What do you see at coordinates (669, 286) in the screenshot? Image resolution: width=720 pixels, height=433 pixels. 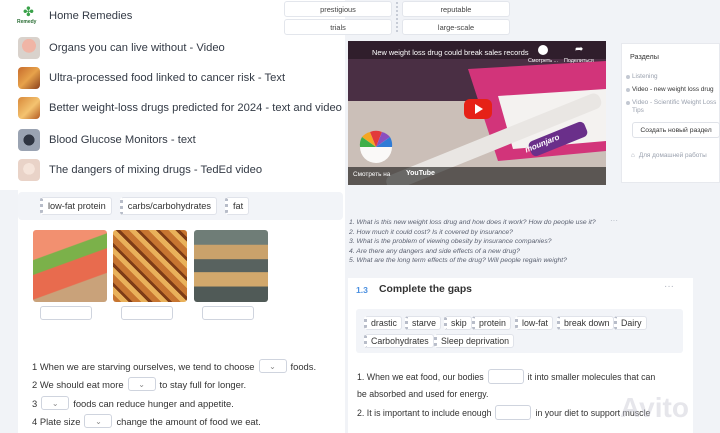 I see `exercise-menu-icon: ···` at bounding box center [669, 286].